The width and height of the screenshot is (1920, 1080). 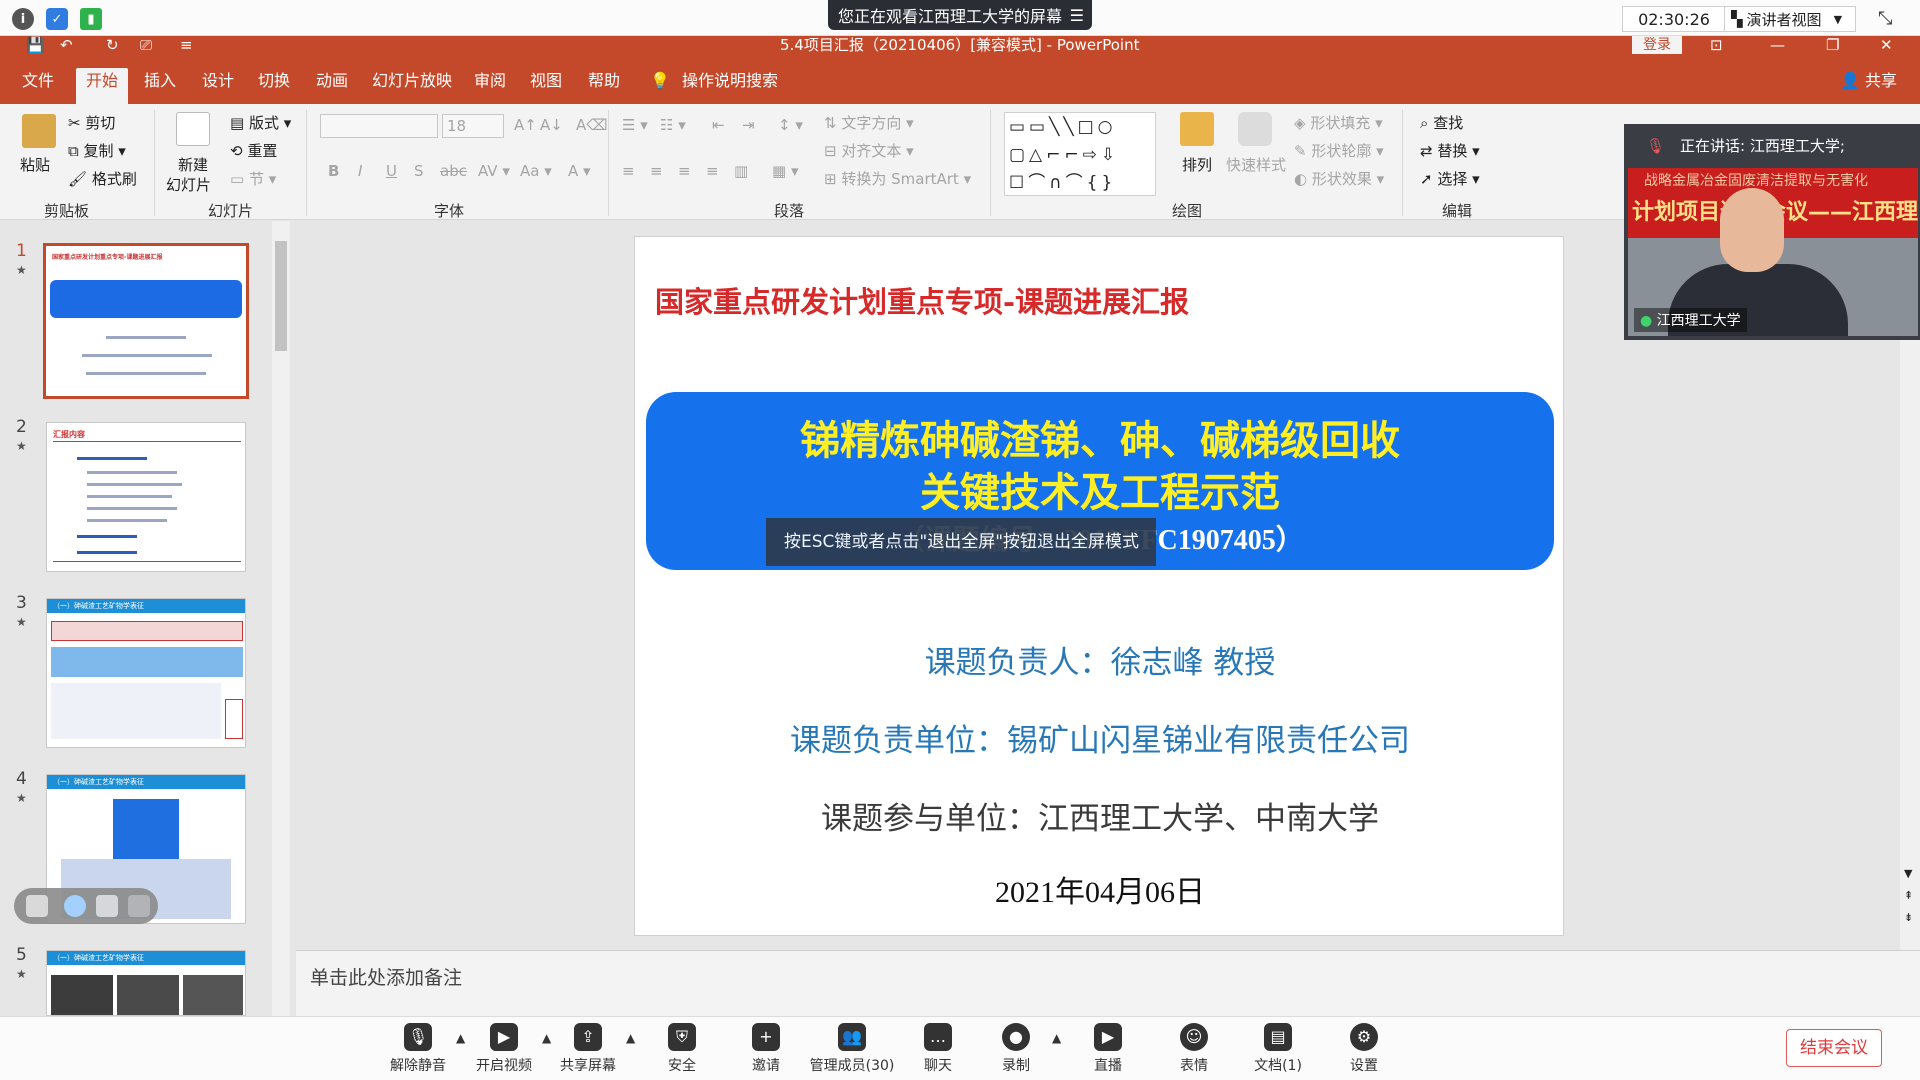 I want to click on arrange-icon, so click(x=1197, y=129).